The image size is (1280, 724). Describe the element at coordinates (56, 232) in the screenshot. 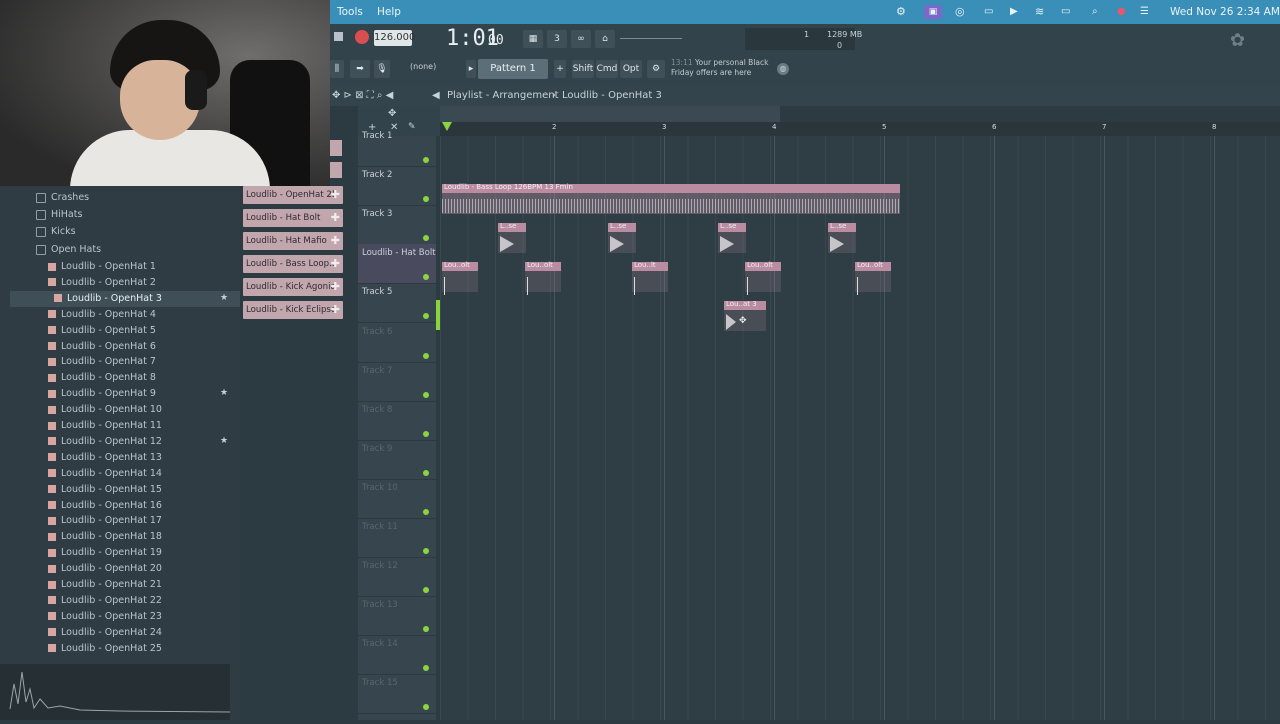

I see `browser-folder-kicks: Kicks` at that location.